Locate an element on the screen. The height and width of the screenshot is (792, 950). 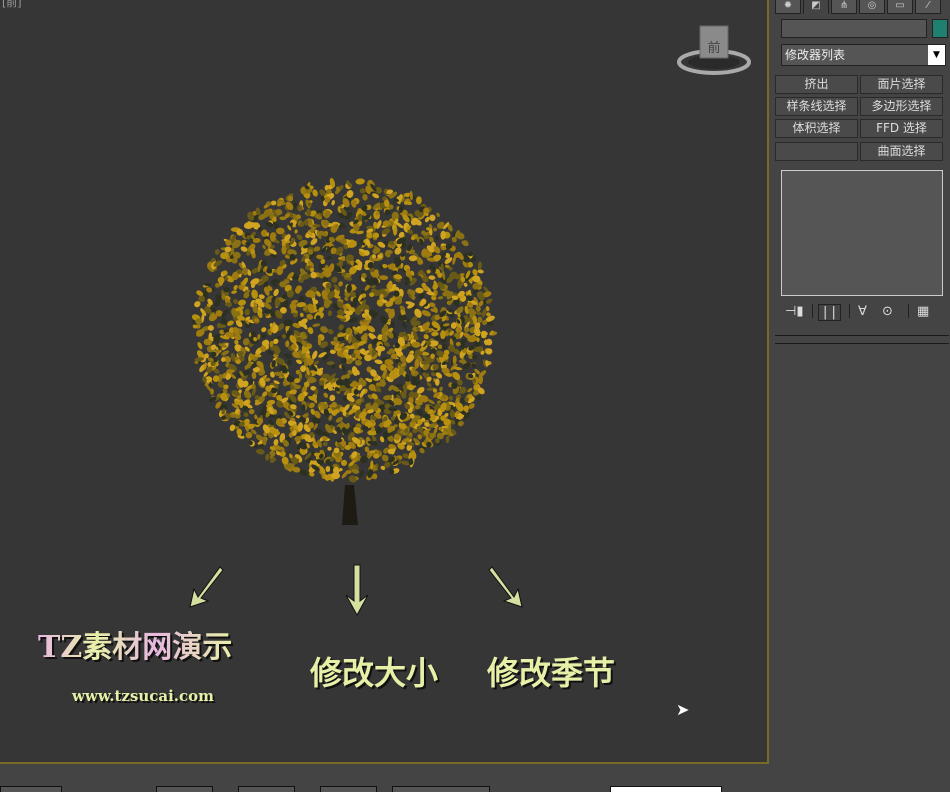
tab-create: ✹ is located at coordinates (788, 7).